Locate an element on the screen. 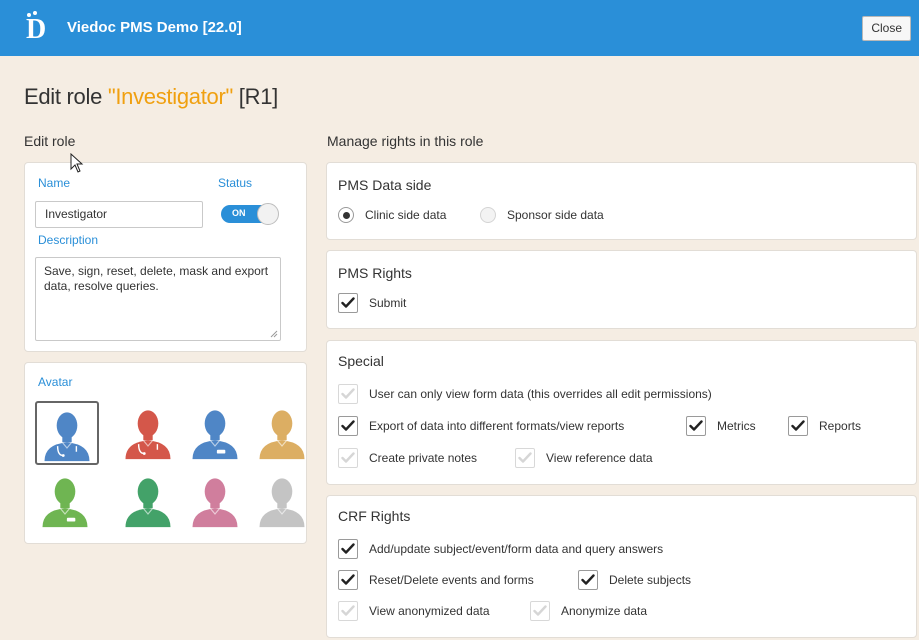 Image resolution: width=919 pixels, height=640 pixels. checkbox-label: Create private notes is located at coordinates (423, 458).